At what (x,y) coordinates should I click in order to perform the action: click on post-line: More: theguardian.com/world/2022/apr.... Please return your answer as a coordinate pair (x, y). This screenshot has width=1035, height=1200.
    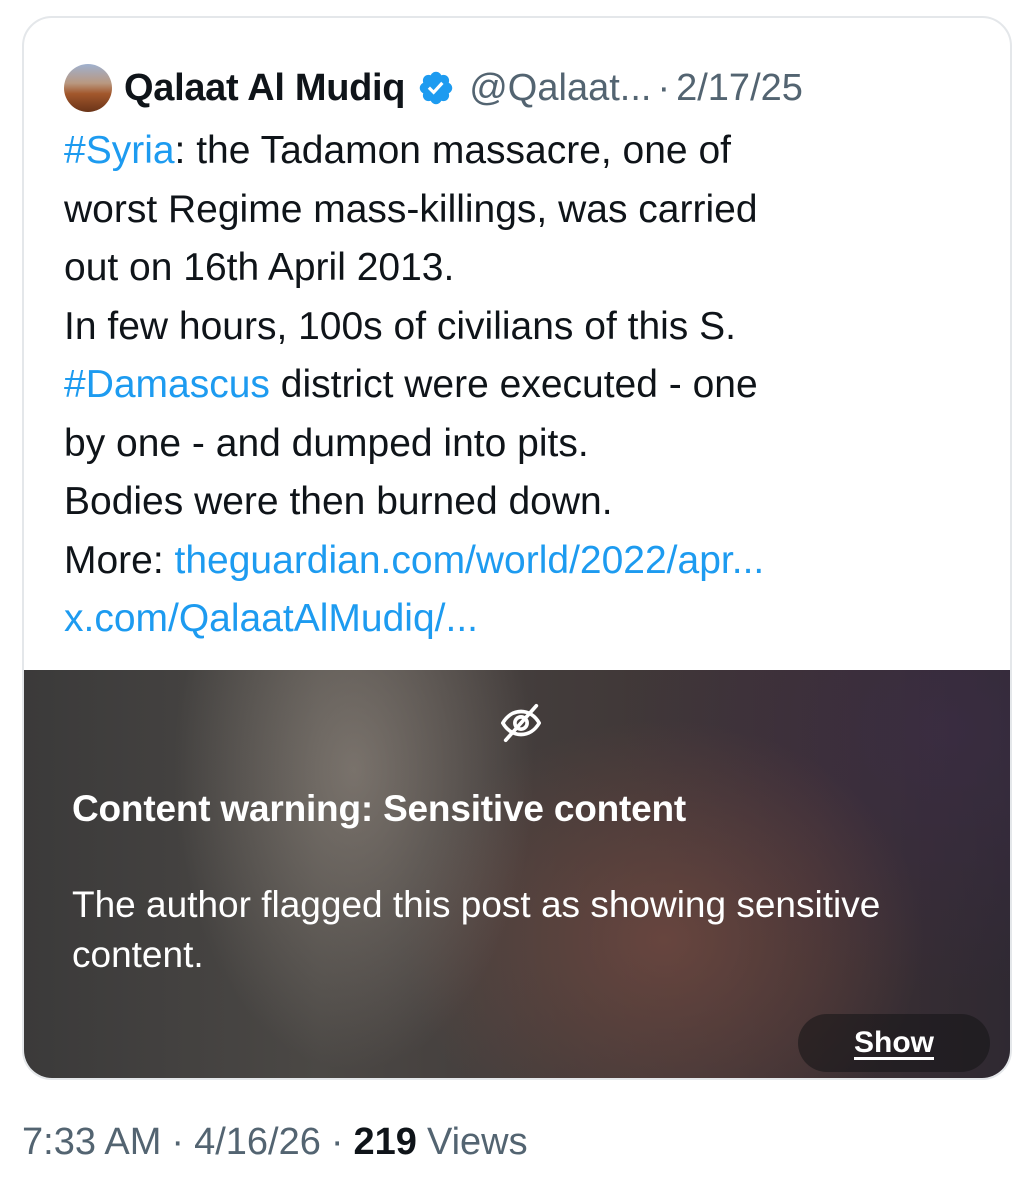
    Looking at the image, I should click on (529, 561).